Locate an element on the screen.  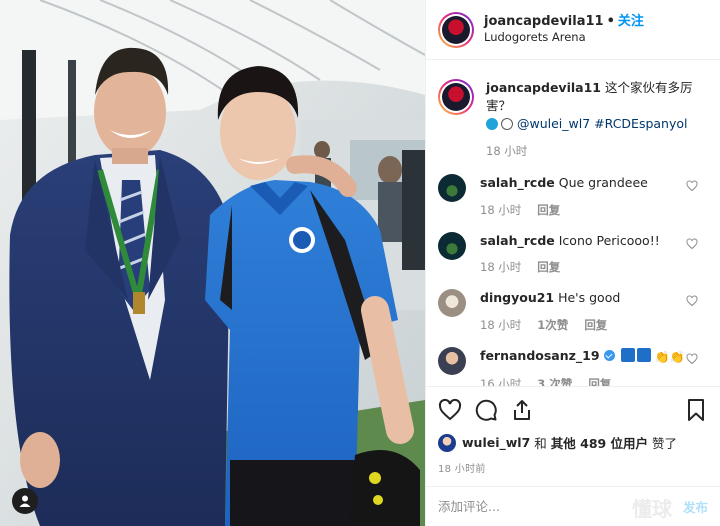
caption-mention: @wulei_wl7 is located at coordinates (553, 123).